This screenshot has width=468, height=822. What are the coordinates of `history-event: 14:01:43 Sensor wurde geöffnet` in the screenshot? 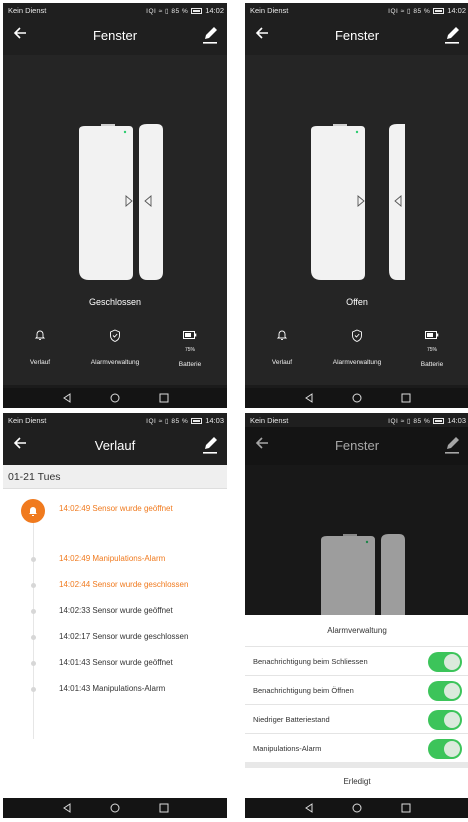 It's located at (115, 665).